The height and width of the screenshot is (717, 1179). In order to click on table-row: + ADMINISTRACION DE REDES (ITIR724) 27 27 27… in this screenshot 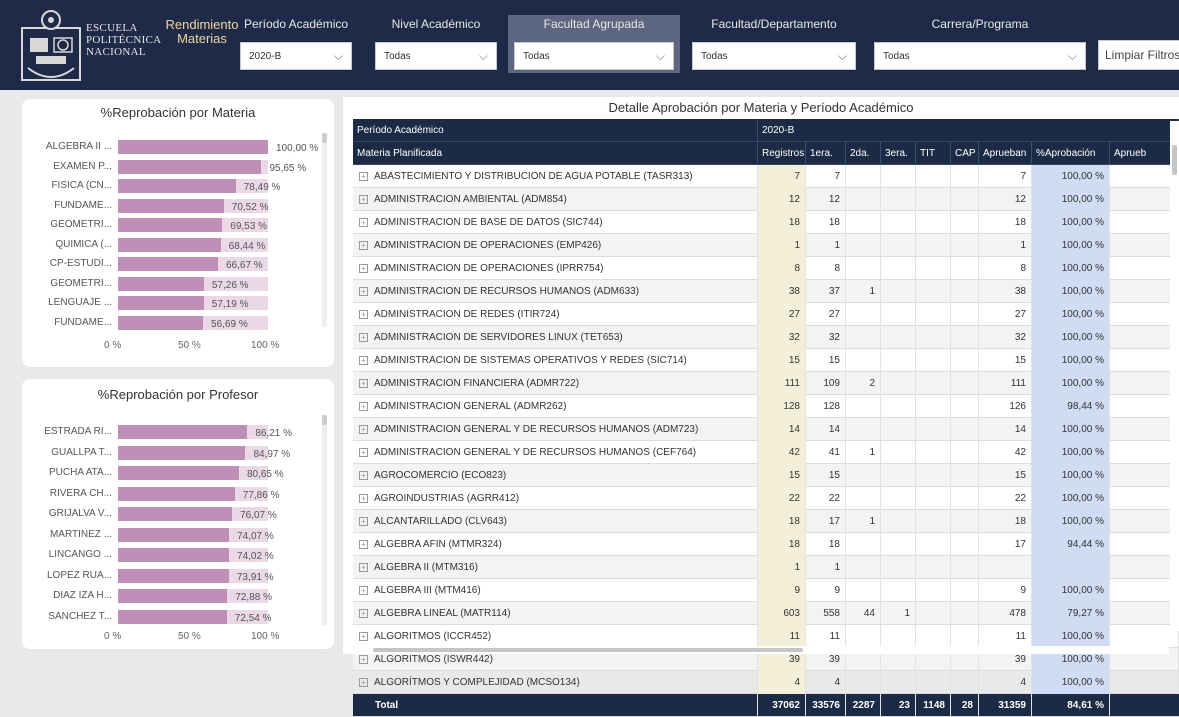, I will do `click(766, 314)`.